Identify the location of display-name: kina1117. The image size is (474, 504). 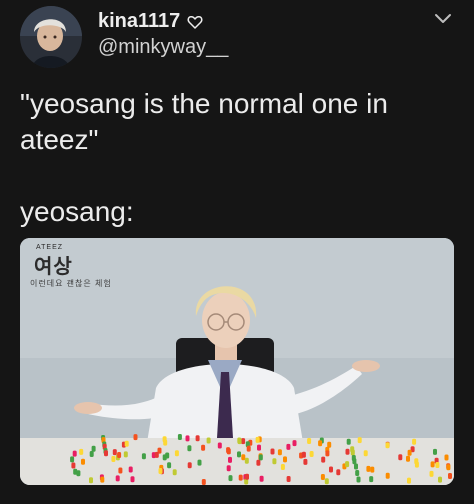
(139, 21).